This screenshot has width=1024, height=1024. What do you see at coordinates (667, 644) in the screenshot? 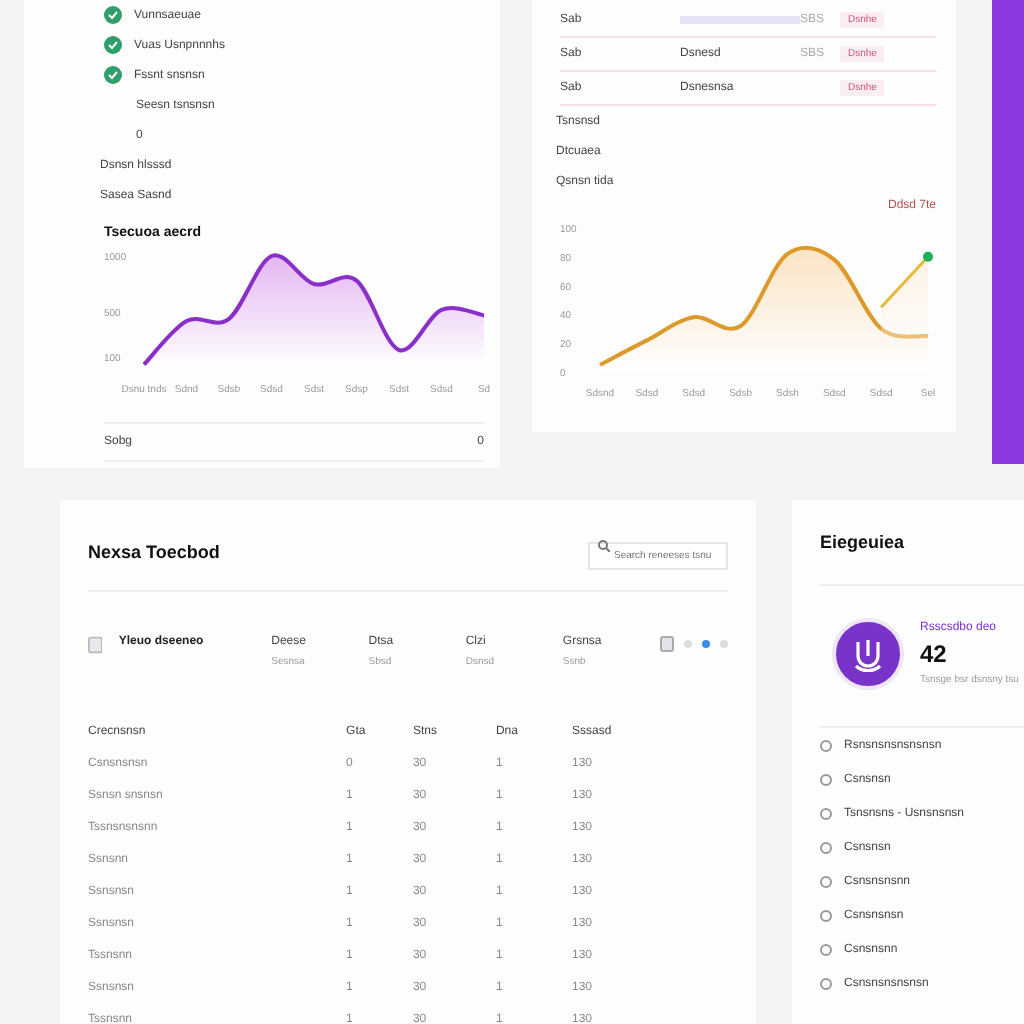
I see `calendar-icon` at bounding box center [667, 644].